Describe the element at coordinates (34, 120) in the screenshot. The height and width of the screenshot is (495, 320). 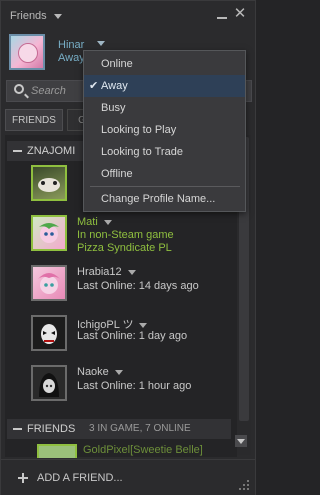
I see `tab-friends: FRIENDS` at that location.